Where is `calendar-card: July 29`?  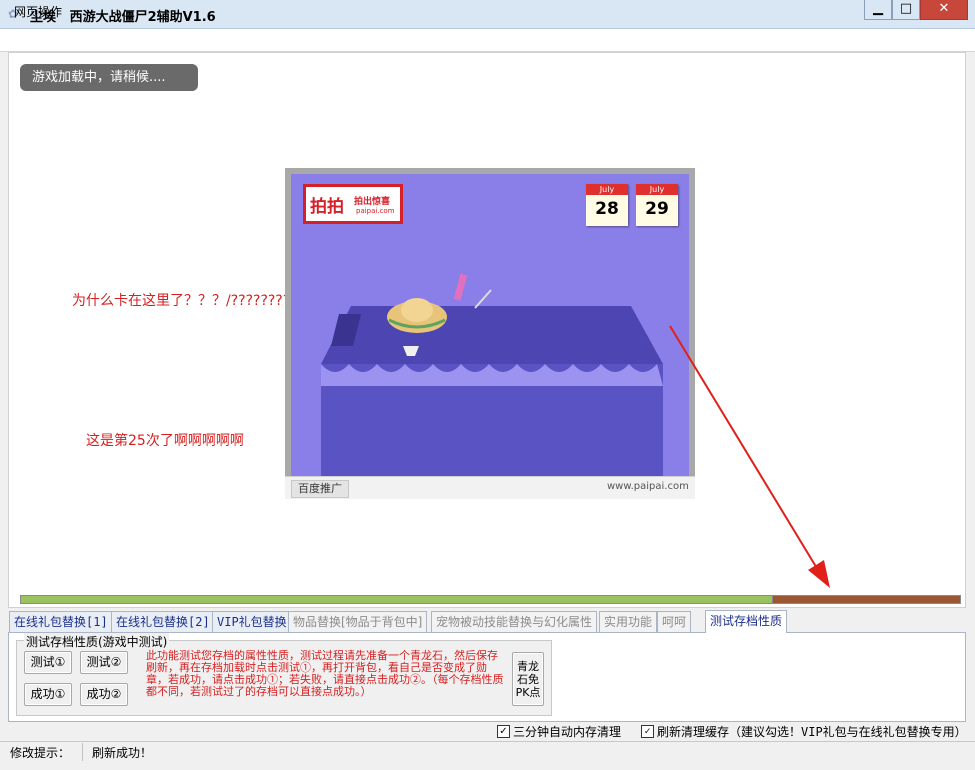 calendar-card: July 29 is located at coordinates (657, 205).